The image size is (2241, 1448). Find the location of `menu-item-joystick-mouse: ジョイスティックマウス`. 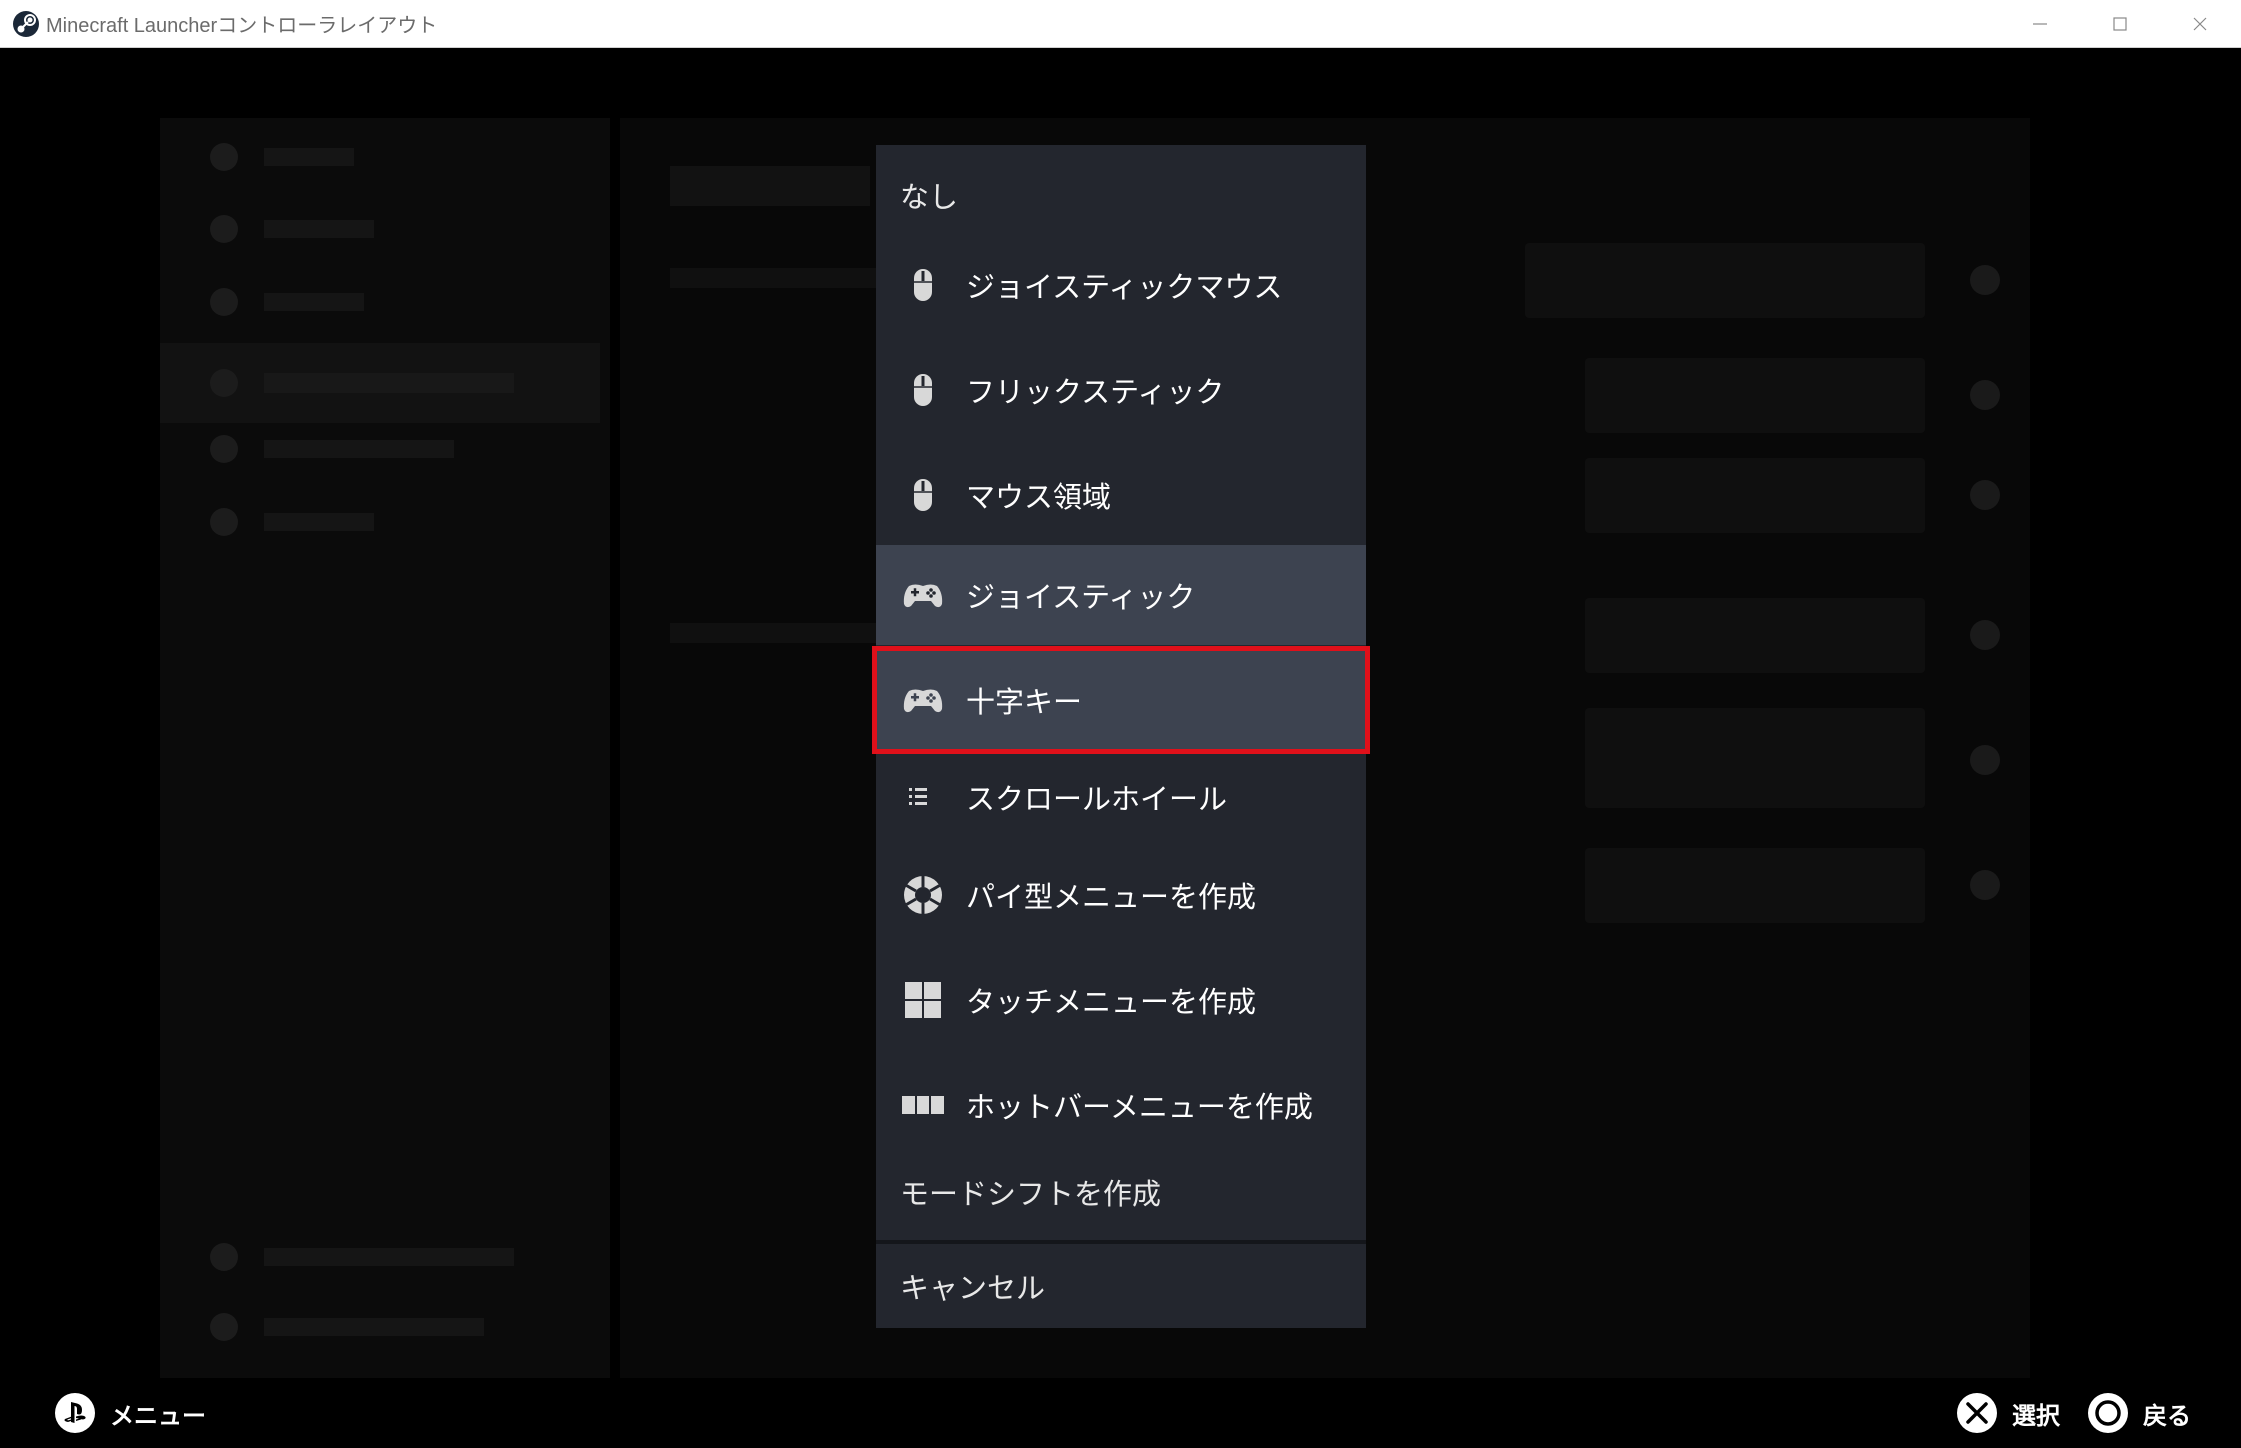

menu-item-joystick-mouse: ジョイスティックマウス is located at coordinates (1121, 285).